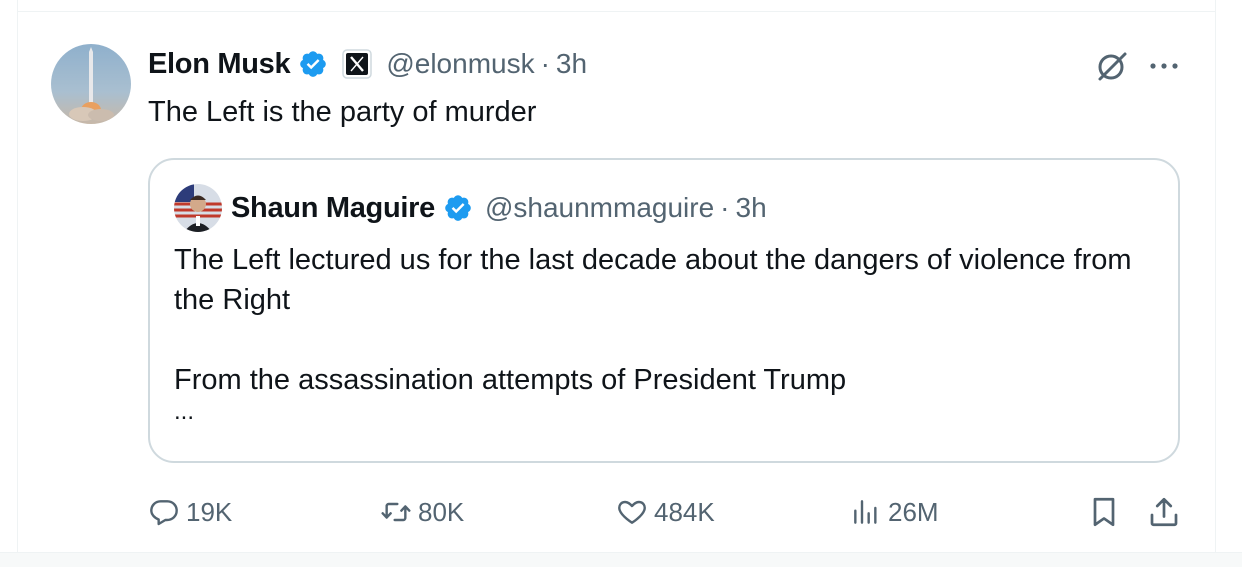  I want to click on more-icon, so click(1164, 66).